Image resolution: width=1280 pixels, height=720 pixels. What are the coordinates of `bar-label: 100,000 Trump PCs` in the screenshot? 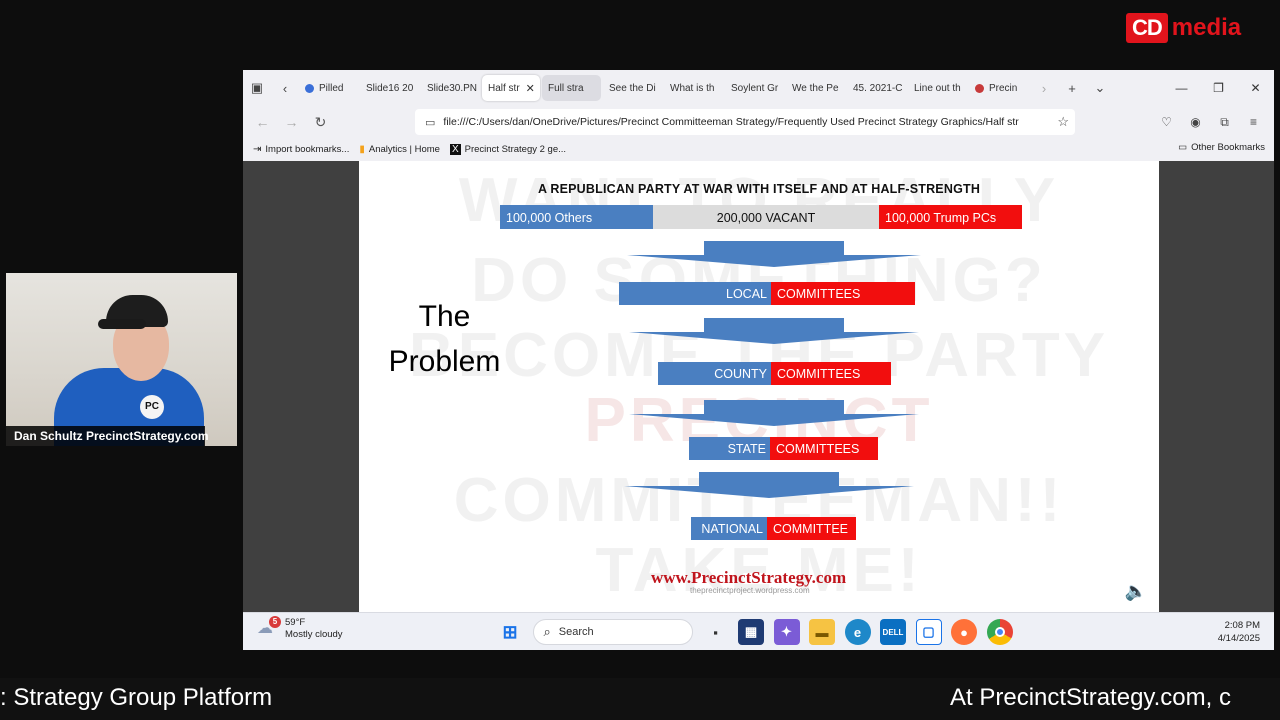 It's located at (940, 218).